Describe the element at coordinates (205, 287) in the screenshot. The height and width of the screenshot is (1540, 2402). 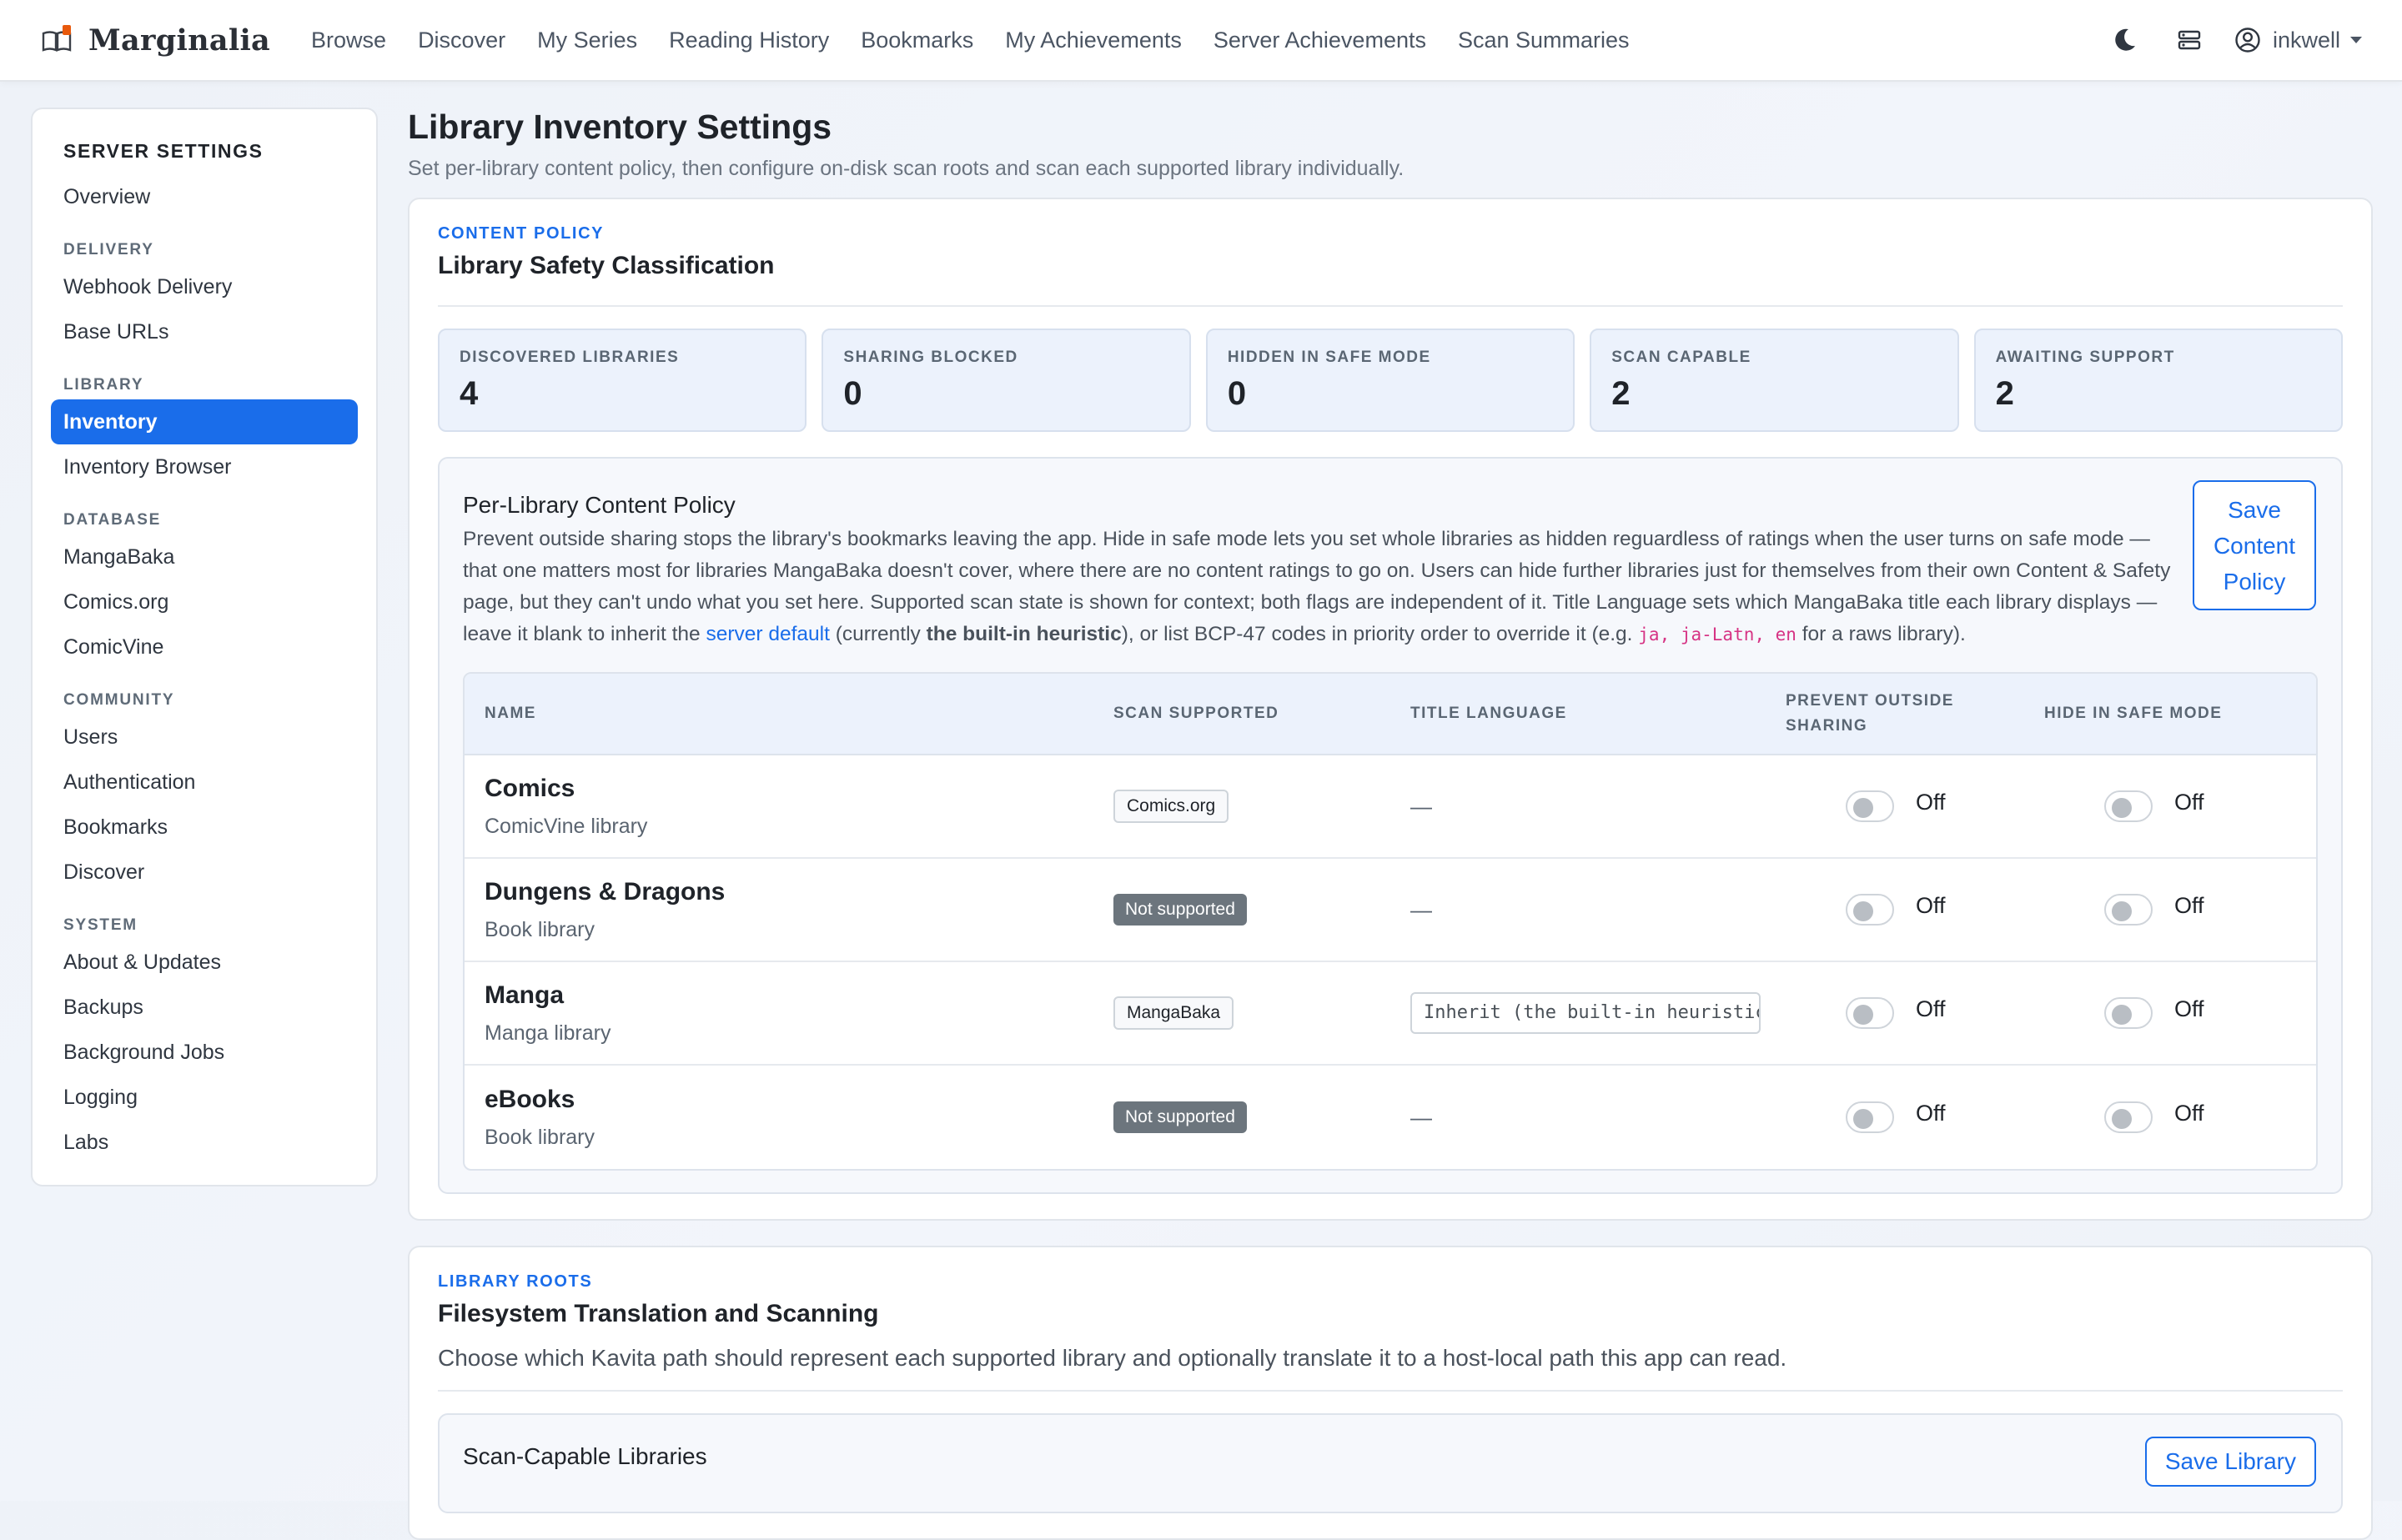
I see `sidebar-item-webhook-delivery: Webhook Delivery` at that location.